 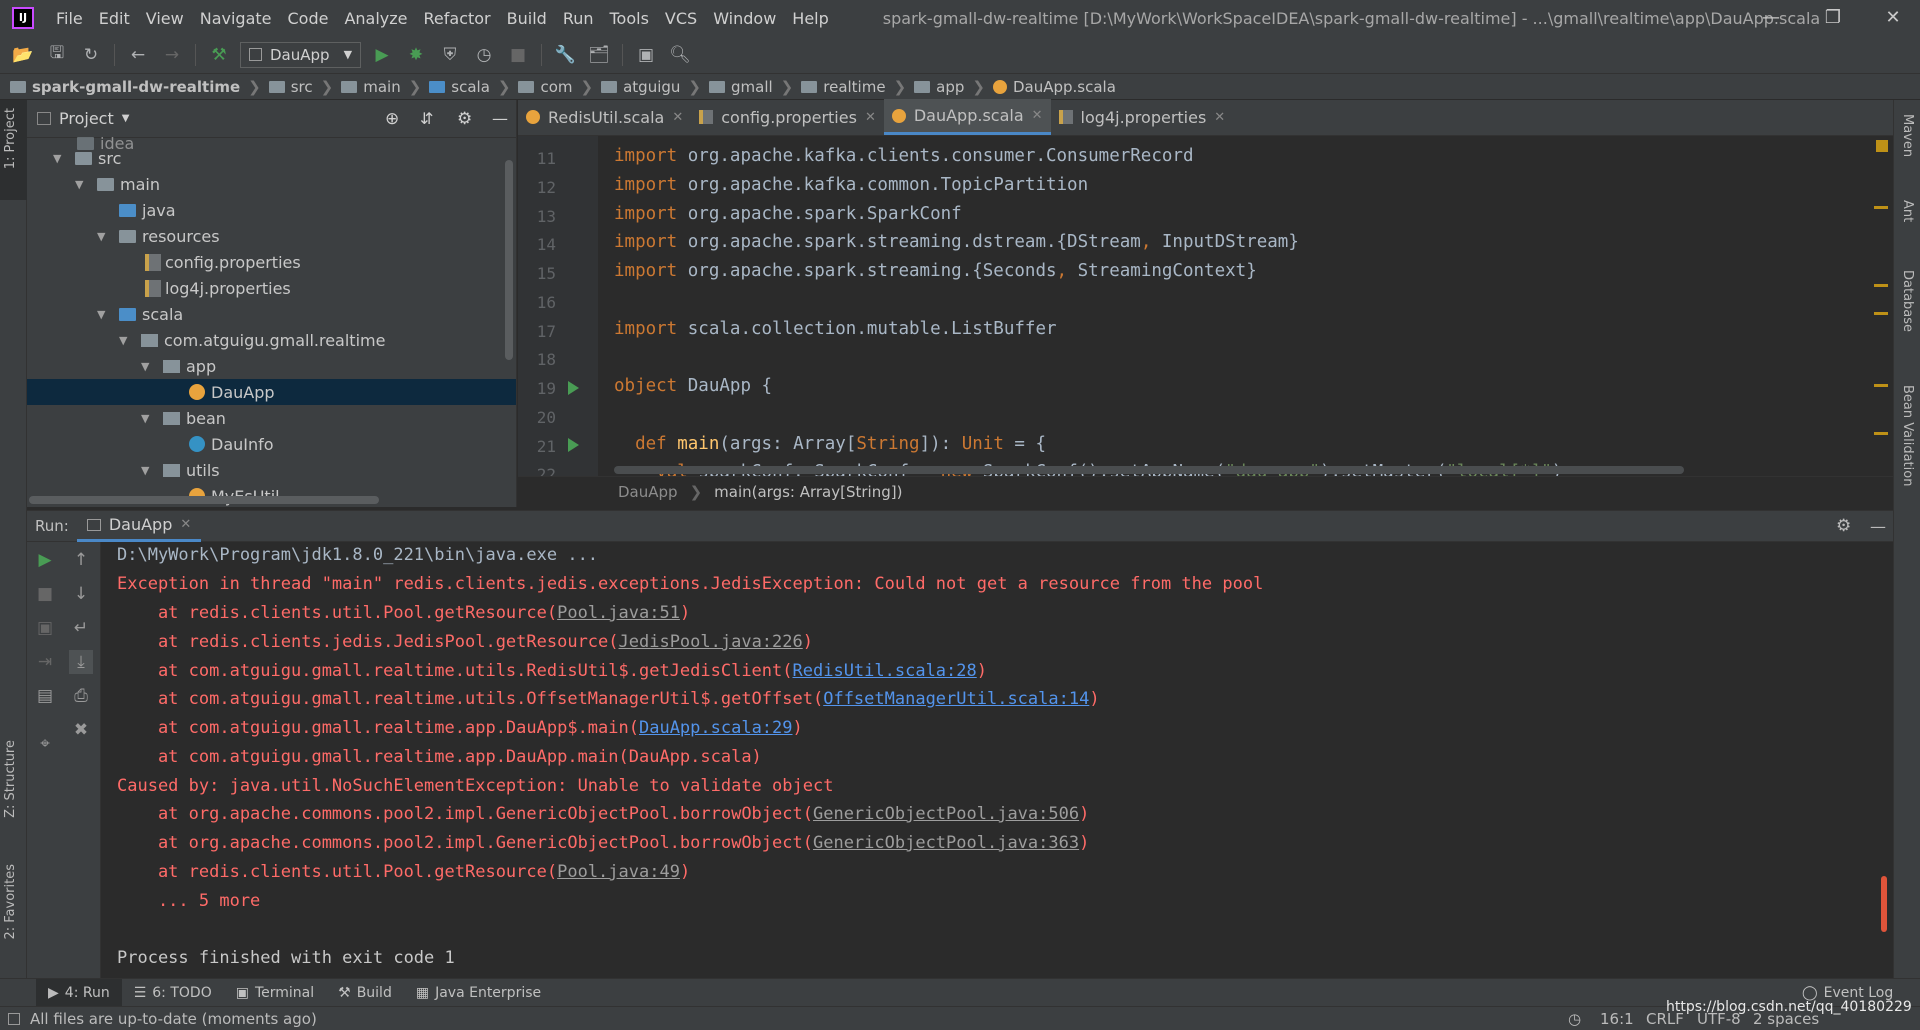 I want to click on coverage-icon: ⛨, so click(x=450, y=55).